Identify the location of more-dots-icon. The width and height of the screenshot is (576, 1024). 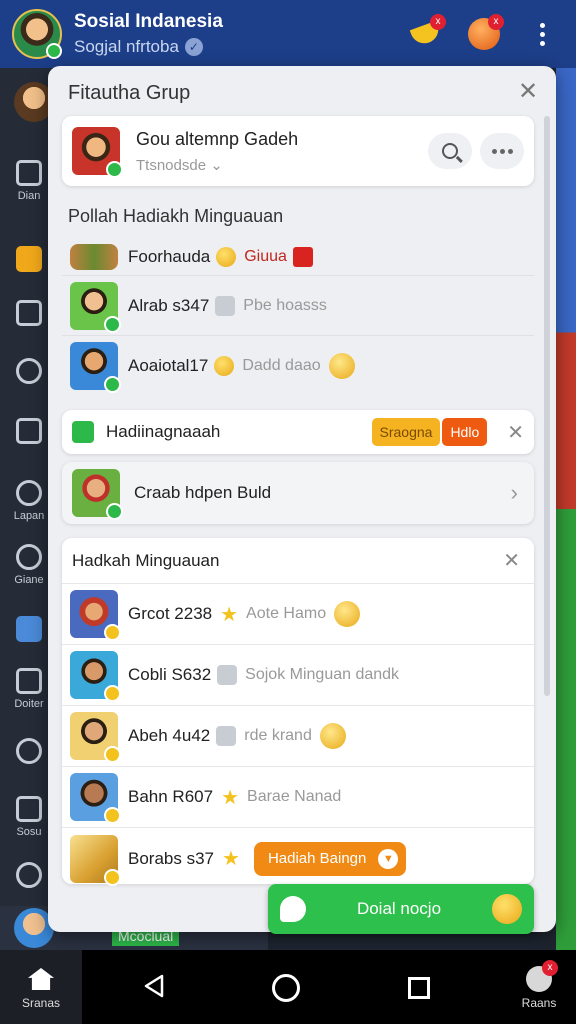
(502, 151).